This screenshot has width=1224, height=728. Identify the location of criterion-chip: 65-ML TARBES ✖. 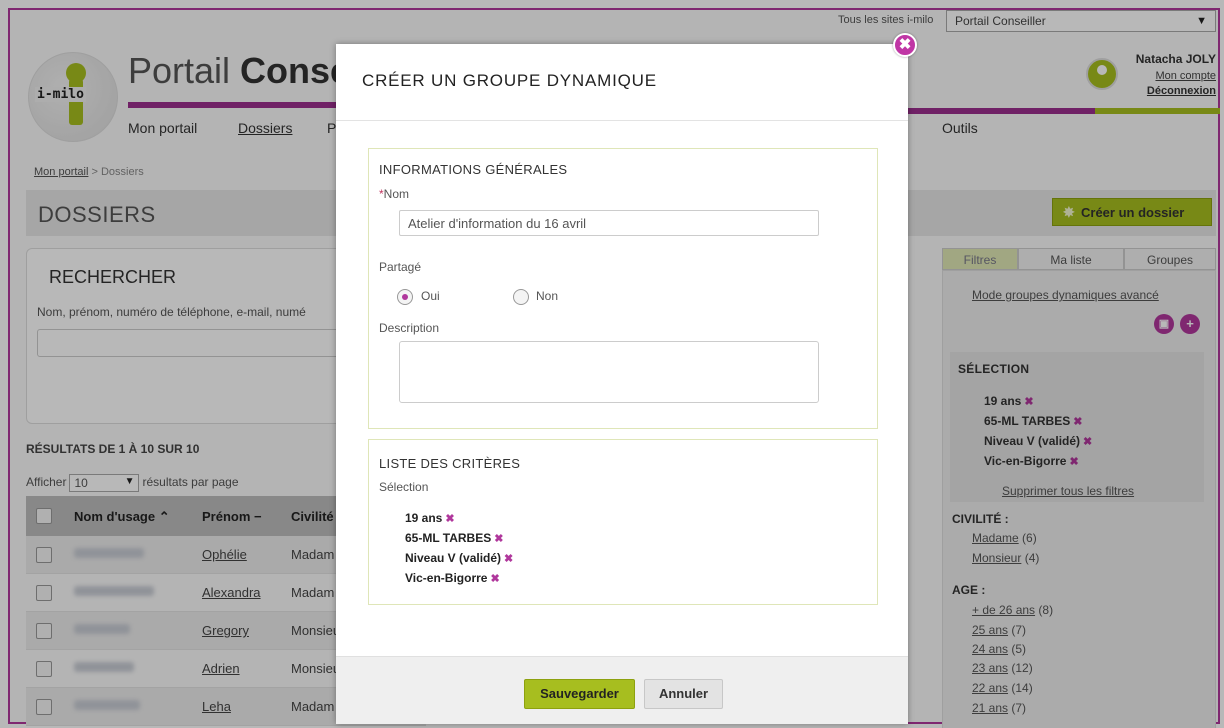
(454, 538).